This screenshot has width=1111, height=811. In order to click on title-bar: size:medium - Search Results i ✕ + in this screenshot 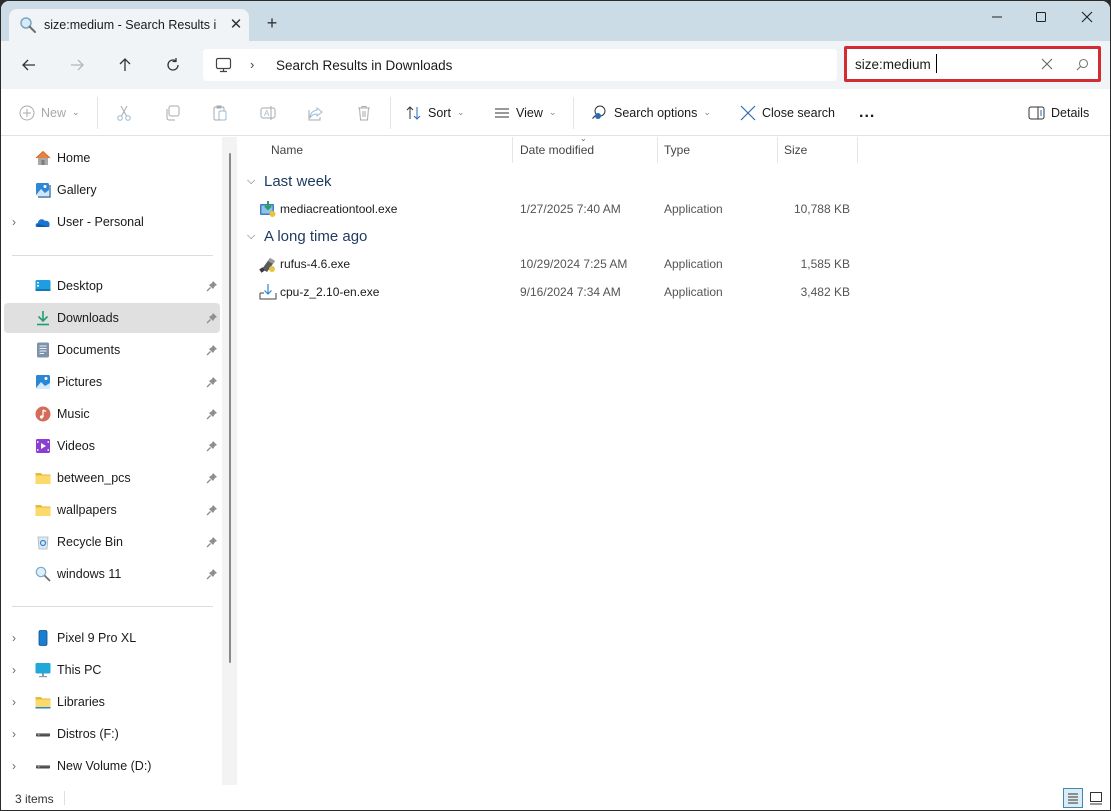, I will do `click(555, 21)`.